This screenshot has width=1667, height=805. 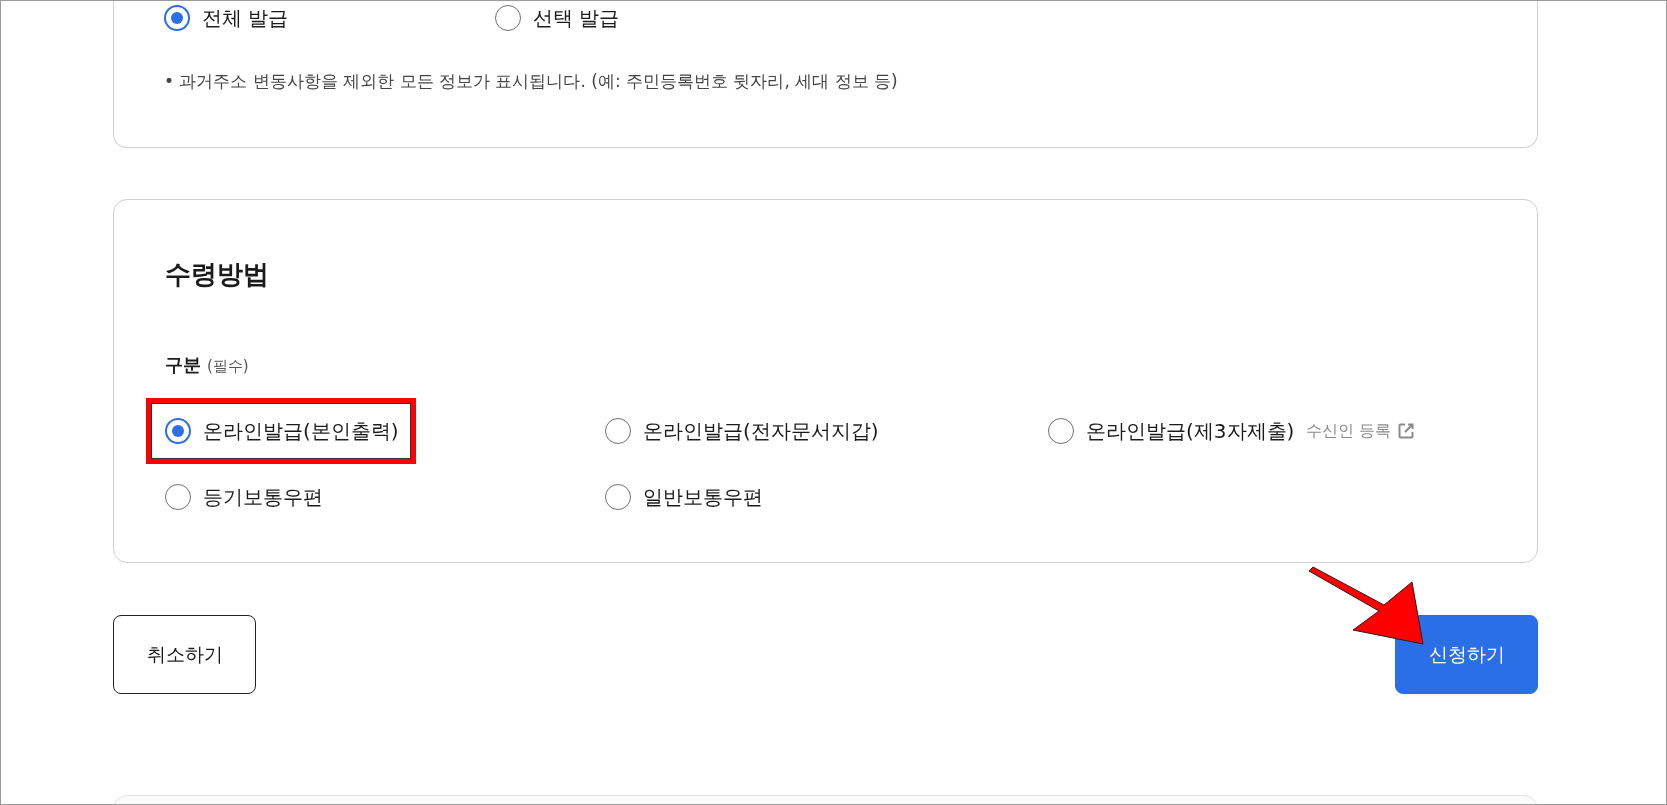 What do you see at coordinates (1406, 431) in the screenshot?
I see `external-link-icon` at bounding box center [1406, 431].